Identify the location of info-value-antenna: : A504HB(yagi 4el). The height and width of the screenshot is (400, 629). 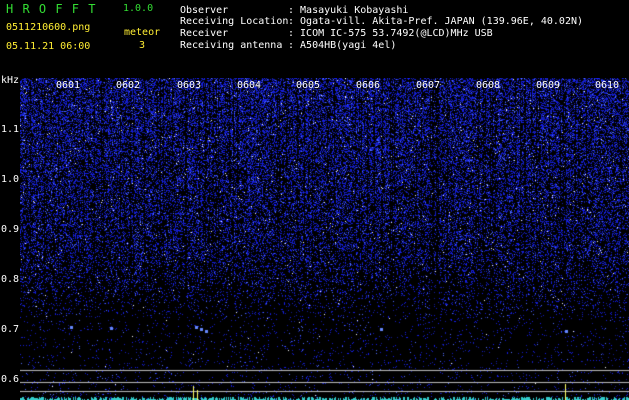
(342, 45).